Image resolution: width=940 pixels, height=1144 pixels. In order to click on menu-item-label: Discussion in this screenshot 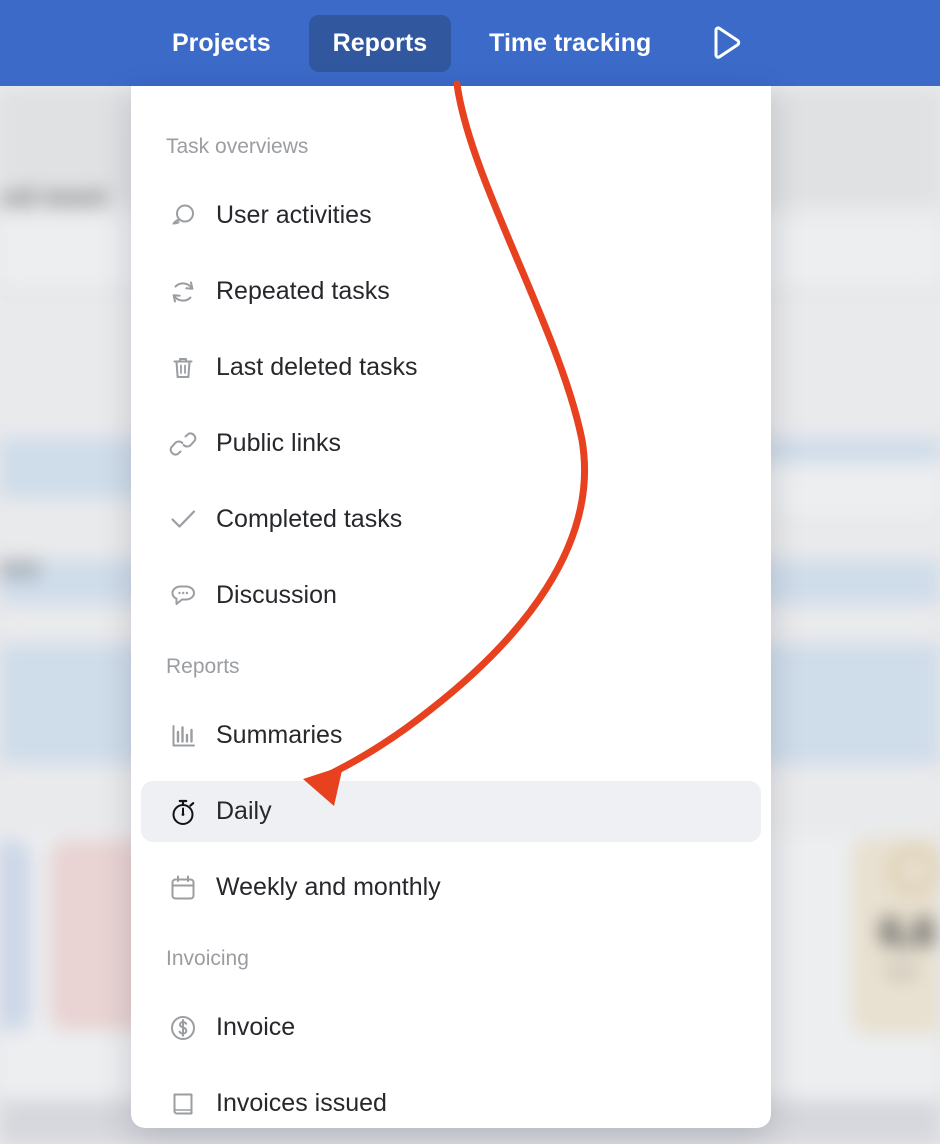, I will do `click(276, 595)`.